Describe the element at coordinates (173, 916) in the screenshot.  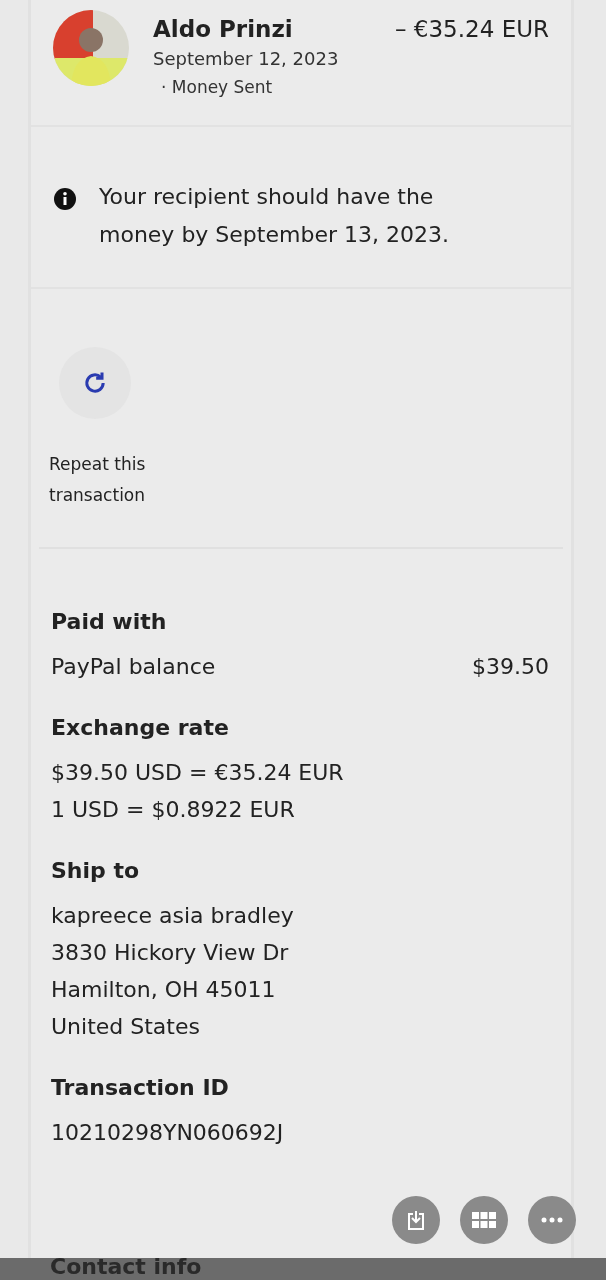
I see `detail-line: kapreece asia bradley` at that location.